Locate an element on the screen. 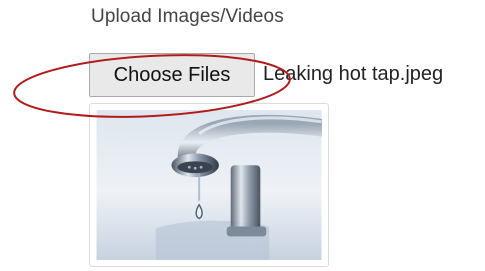 This screenshot has height=271, width=485. upload-heading: Upload Images/Videos is located at coordinates (187, 16).